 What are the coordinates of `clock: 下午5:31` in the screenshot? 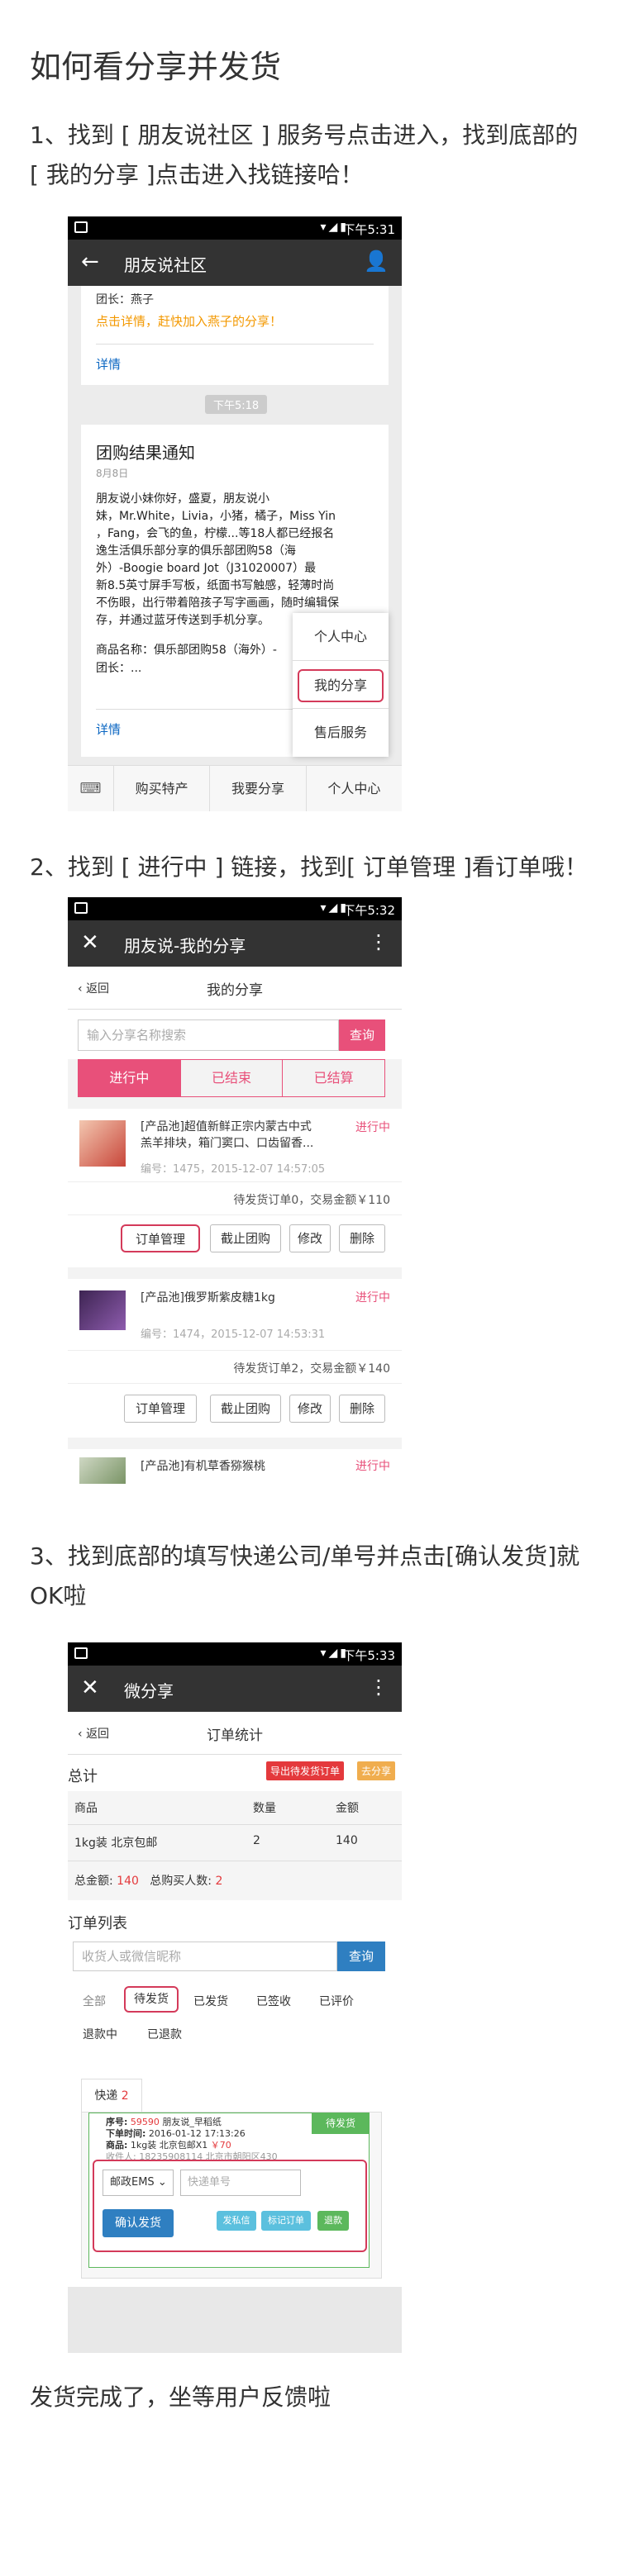 It's located at (368, 229).